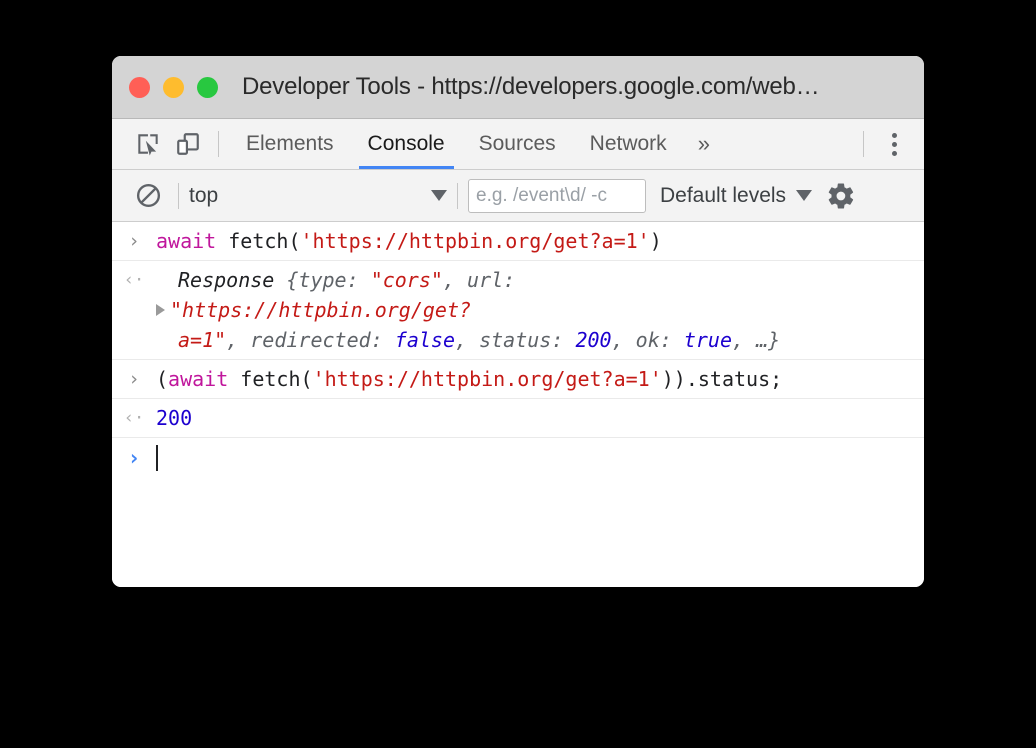 Image resolution: width=1036 pixels, height=748 pixels. What do you see at coordinates (557, 195) in the screenshot?
I see `filter-input` at bounding box center [557, 195].